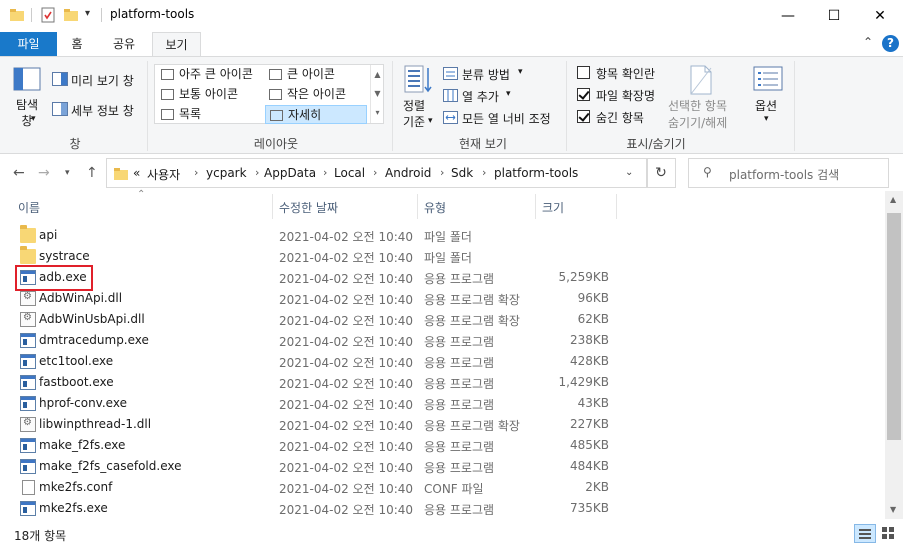 This screenshot has height=547, width=903. Describe the element at coordinates (442, 235) in the screenshot. I see `file-row: api 2021-04-02 오전 10:40 파일 폴더` at that location.